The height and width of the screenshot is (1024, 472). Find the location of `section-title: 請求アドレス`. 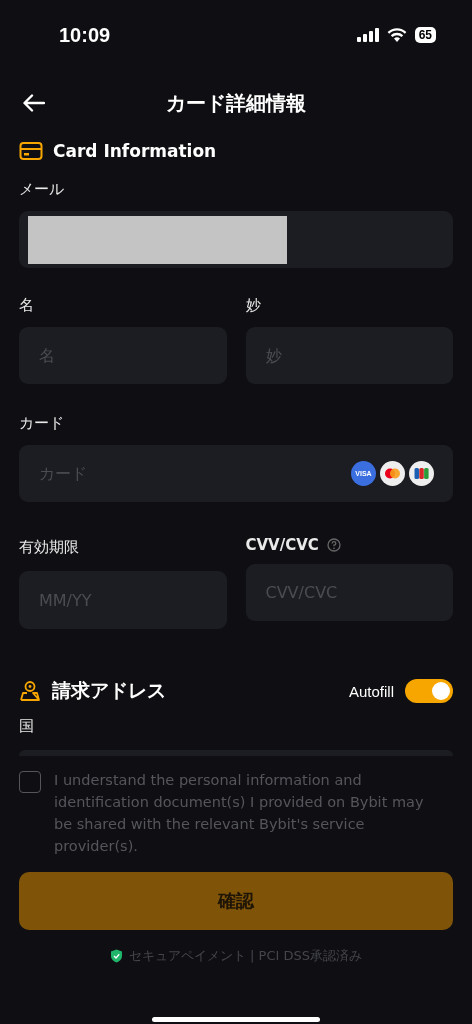

section-title: 請求アドレス is located at coordinates (109, 690).